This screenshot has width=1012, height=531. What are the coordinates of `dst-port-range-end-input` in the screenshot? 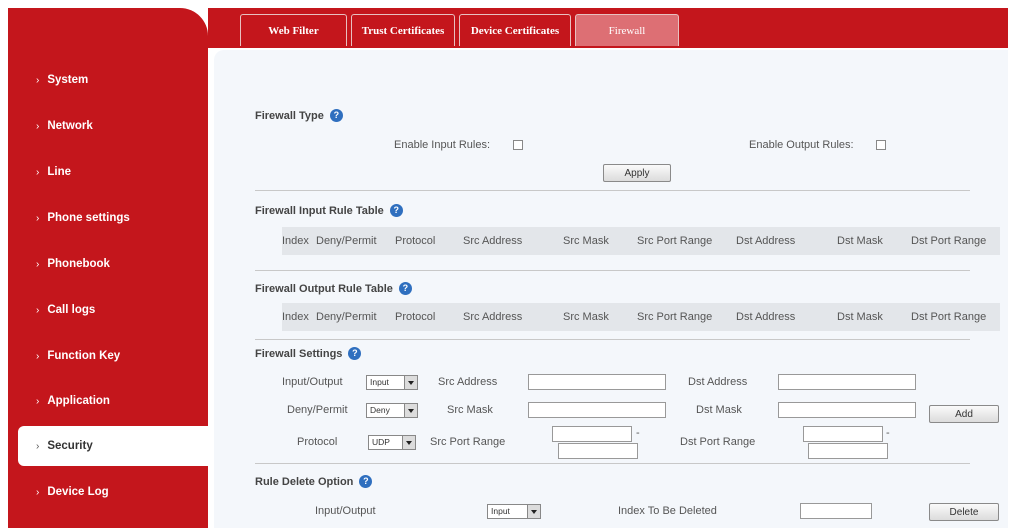 It's located at (848, 451).